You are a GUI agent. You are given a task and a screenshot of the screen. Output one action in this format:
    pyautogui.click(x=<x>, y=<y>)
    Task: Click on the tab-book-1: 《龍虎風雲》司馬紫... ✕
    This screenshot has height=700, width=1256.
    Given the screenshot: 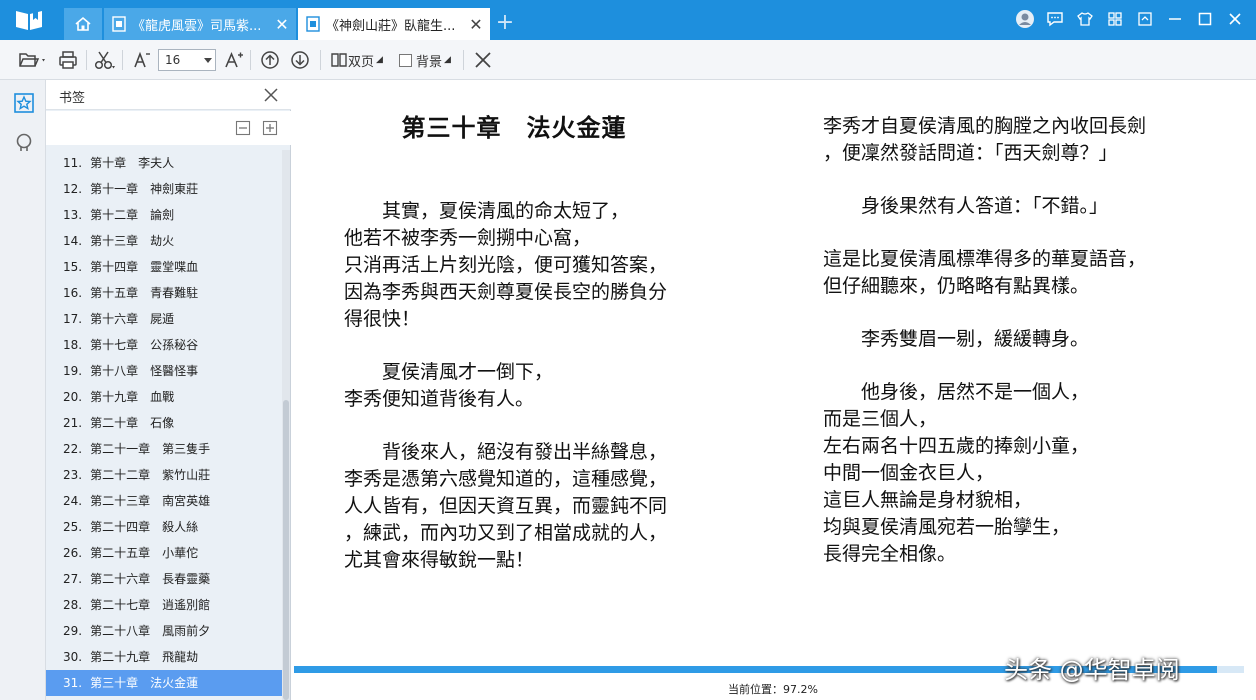 What is the action you would take?
    pyautogui.click(x=200, y=24)
    